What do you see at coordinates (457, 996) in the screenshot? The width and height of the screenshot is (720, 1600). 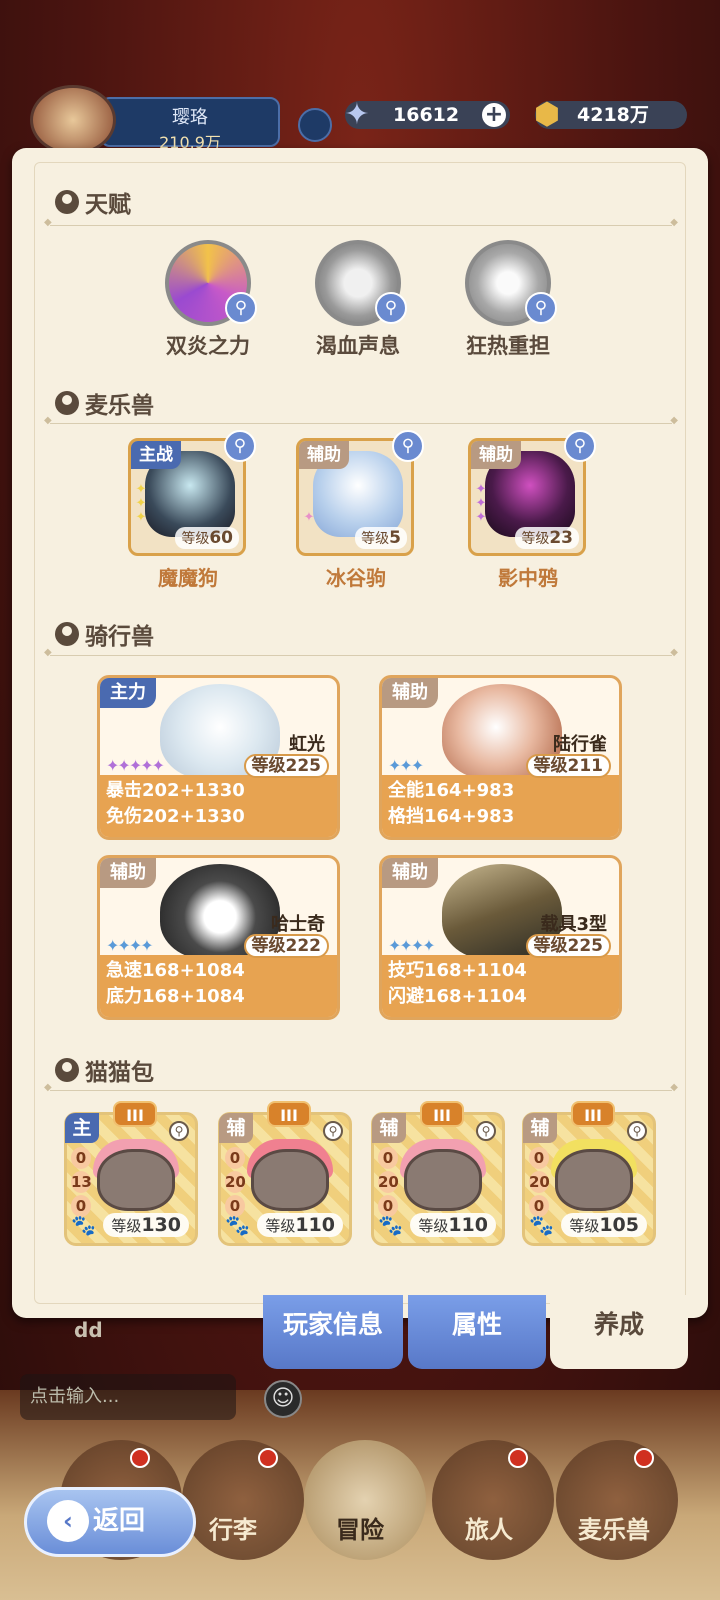 I see `mount-stat: 闪避168+1104` at bounding box center [457, 996].